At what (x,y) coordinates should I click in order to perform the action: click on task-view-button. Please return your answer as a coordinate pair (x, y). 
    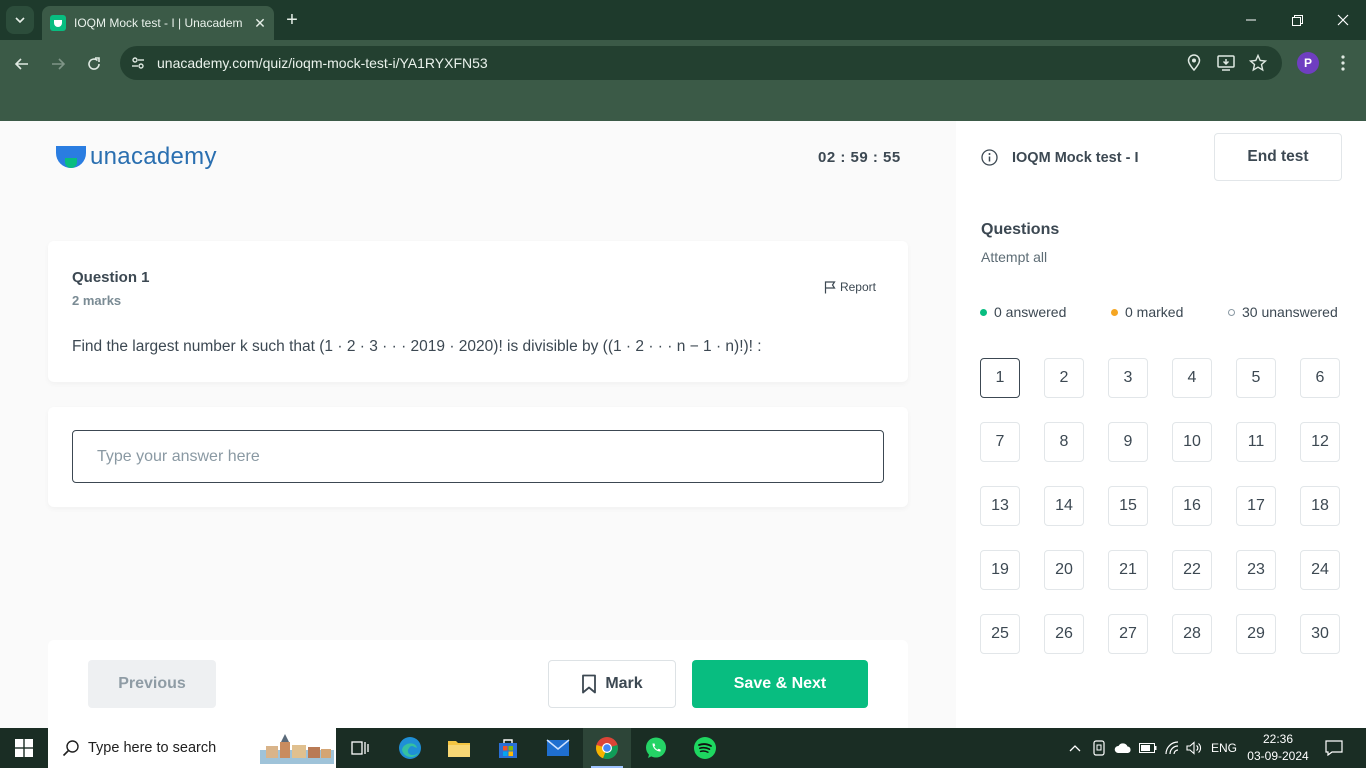
    Looking at the image, I should click on (360, 748).